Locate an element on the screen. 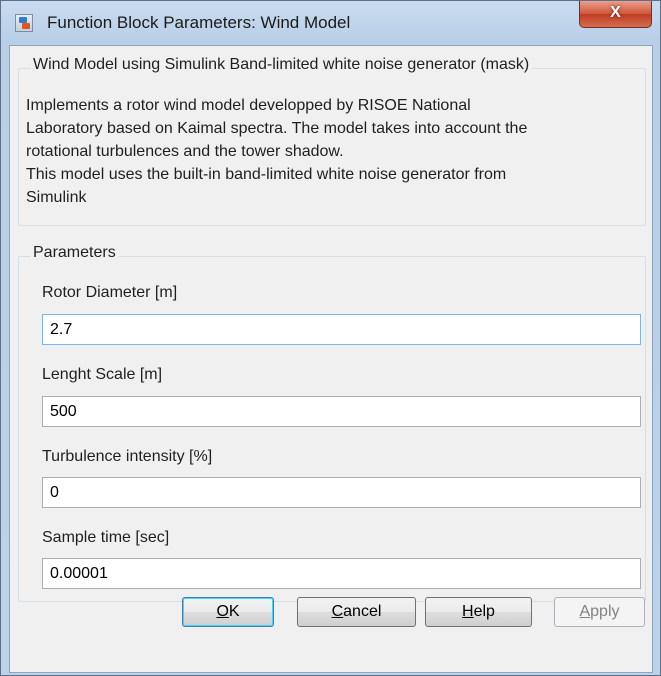  sample-time-input is located at coordinates (341, 573).